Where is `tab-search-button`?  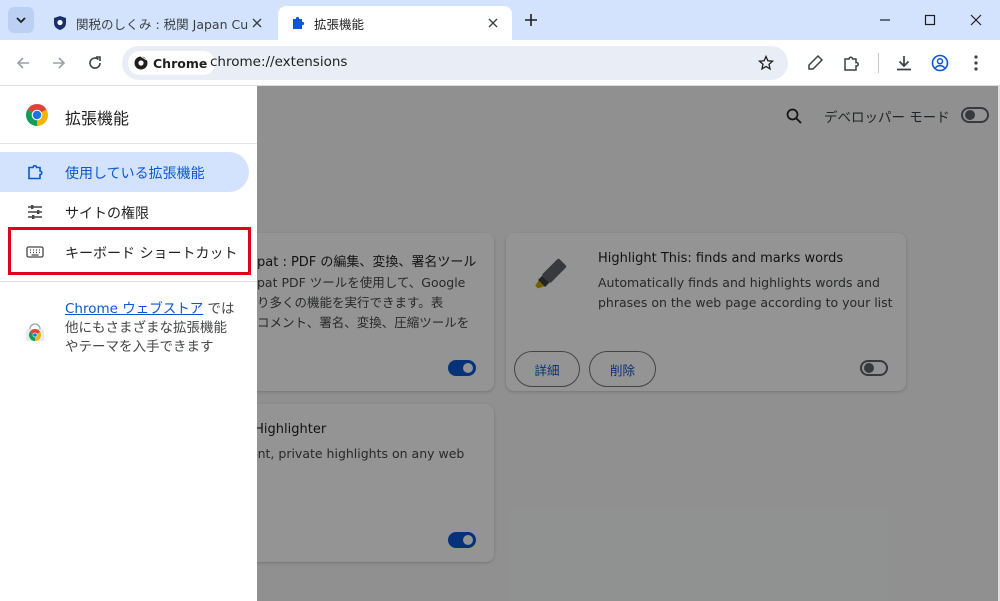 tab-search-button is located at coordinates (21, 20).